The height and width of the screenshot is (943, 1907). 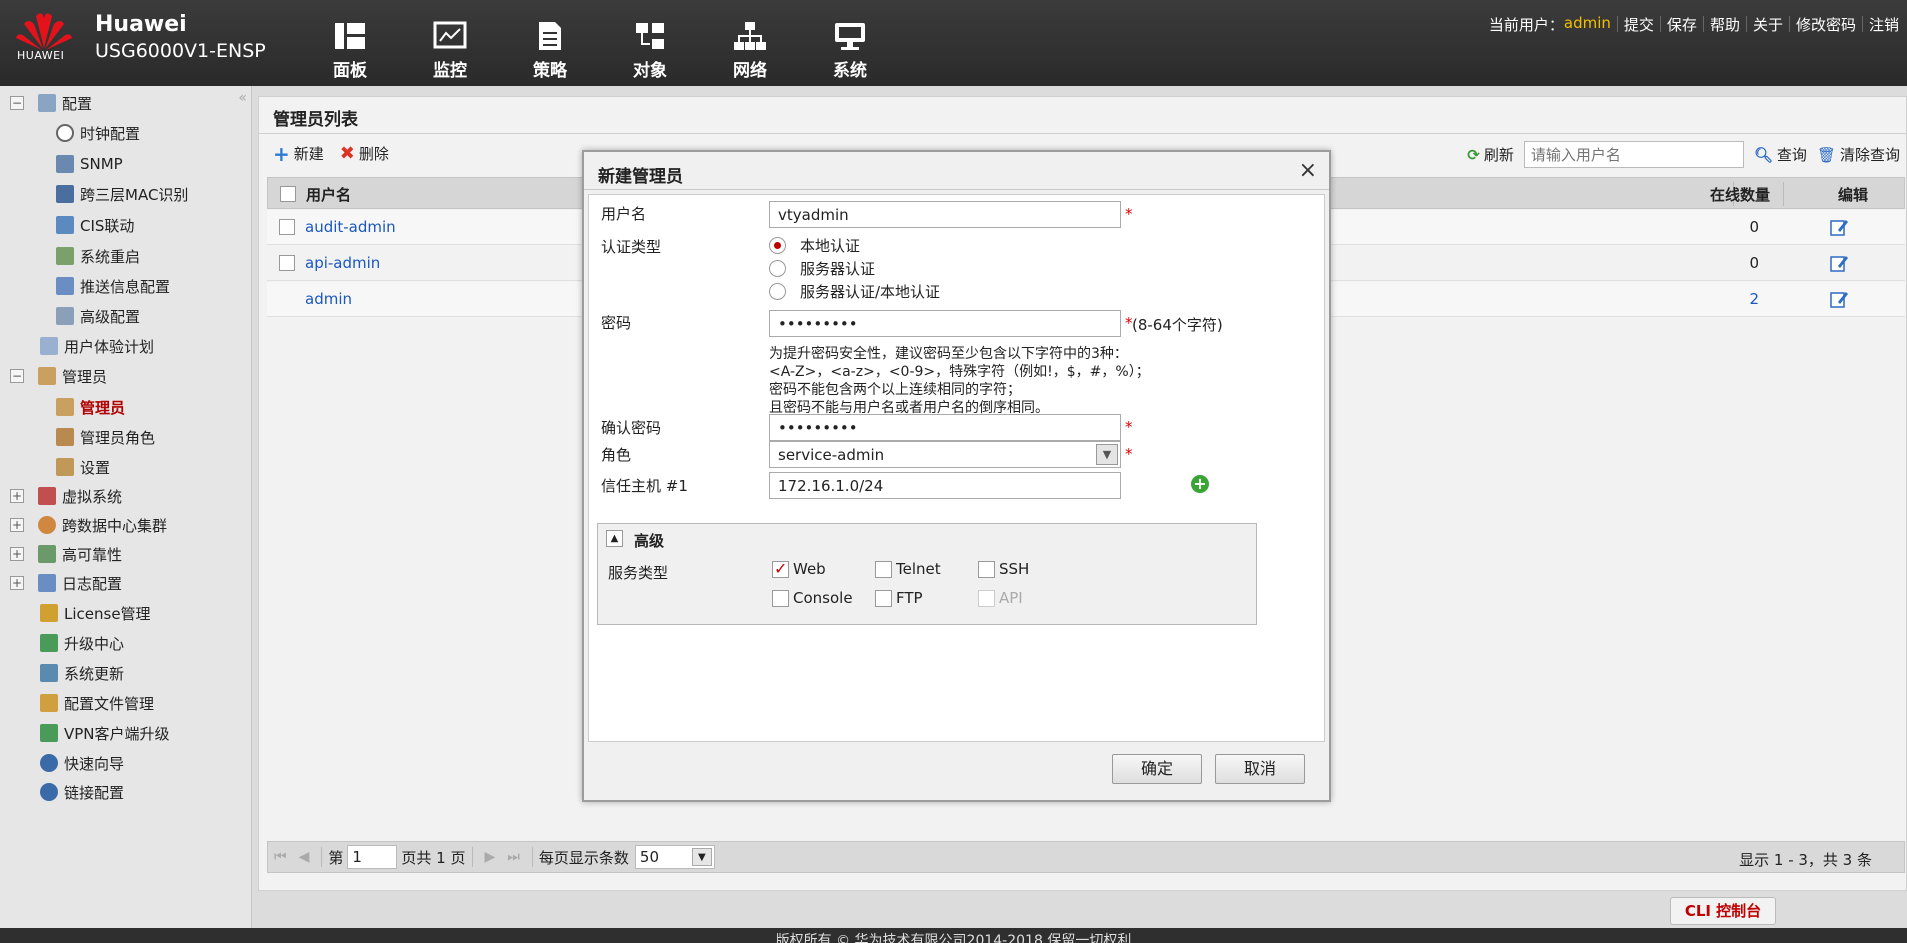 I want to click on sidebar-item-push: 推送信息配置, so click(x=113, y=286).